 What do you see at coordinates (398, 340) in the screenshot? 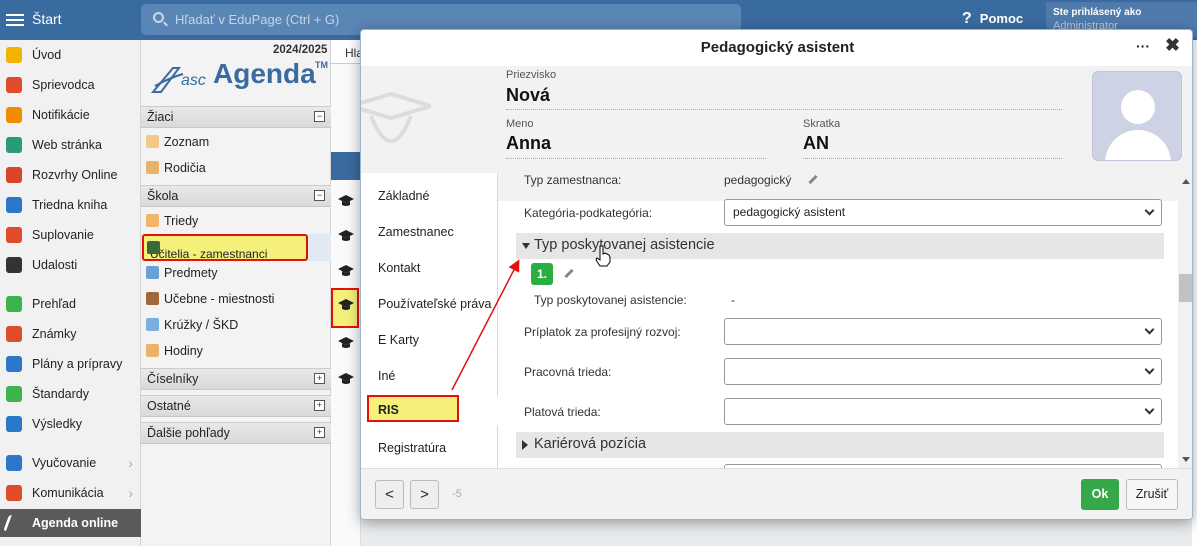
I see `tab-e-karty: E Karty` at bounding box center [398, 340].